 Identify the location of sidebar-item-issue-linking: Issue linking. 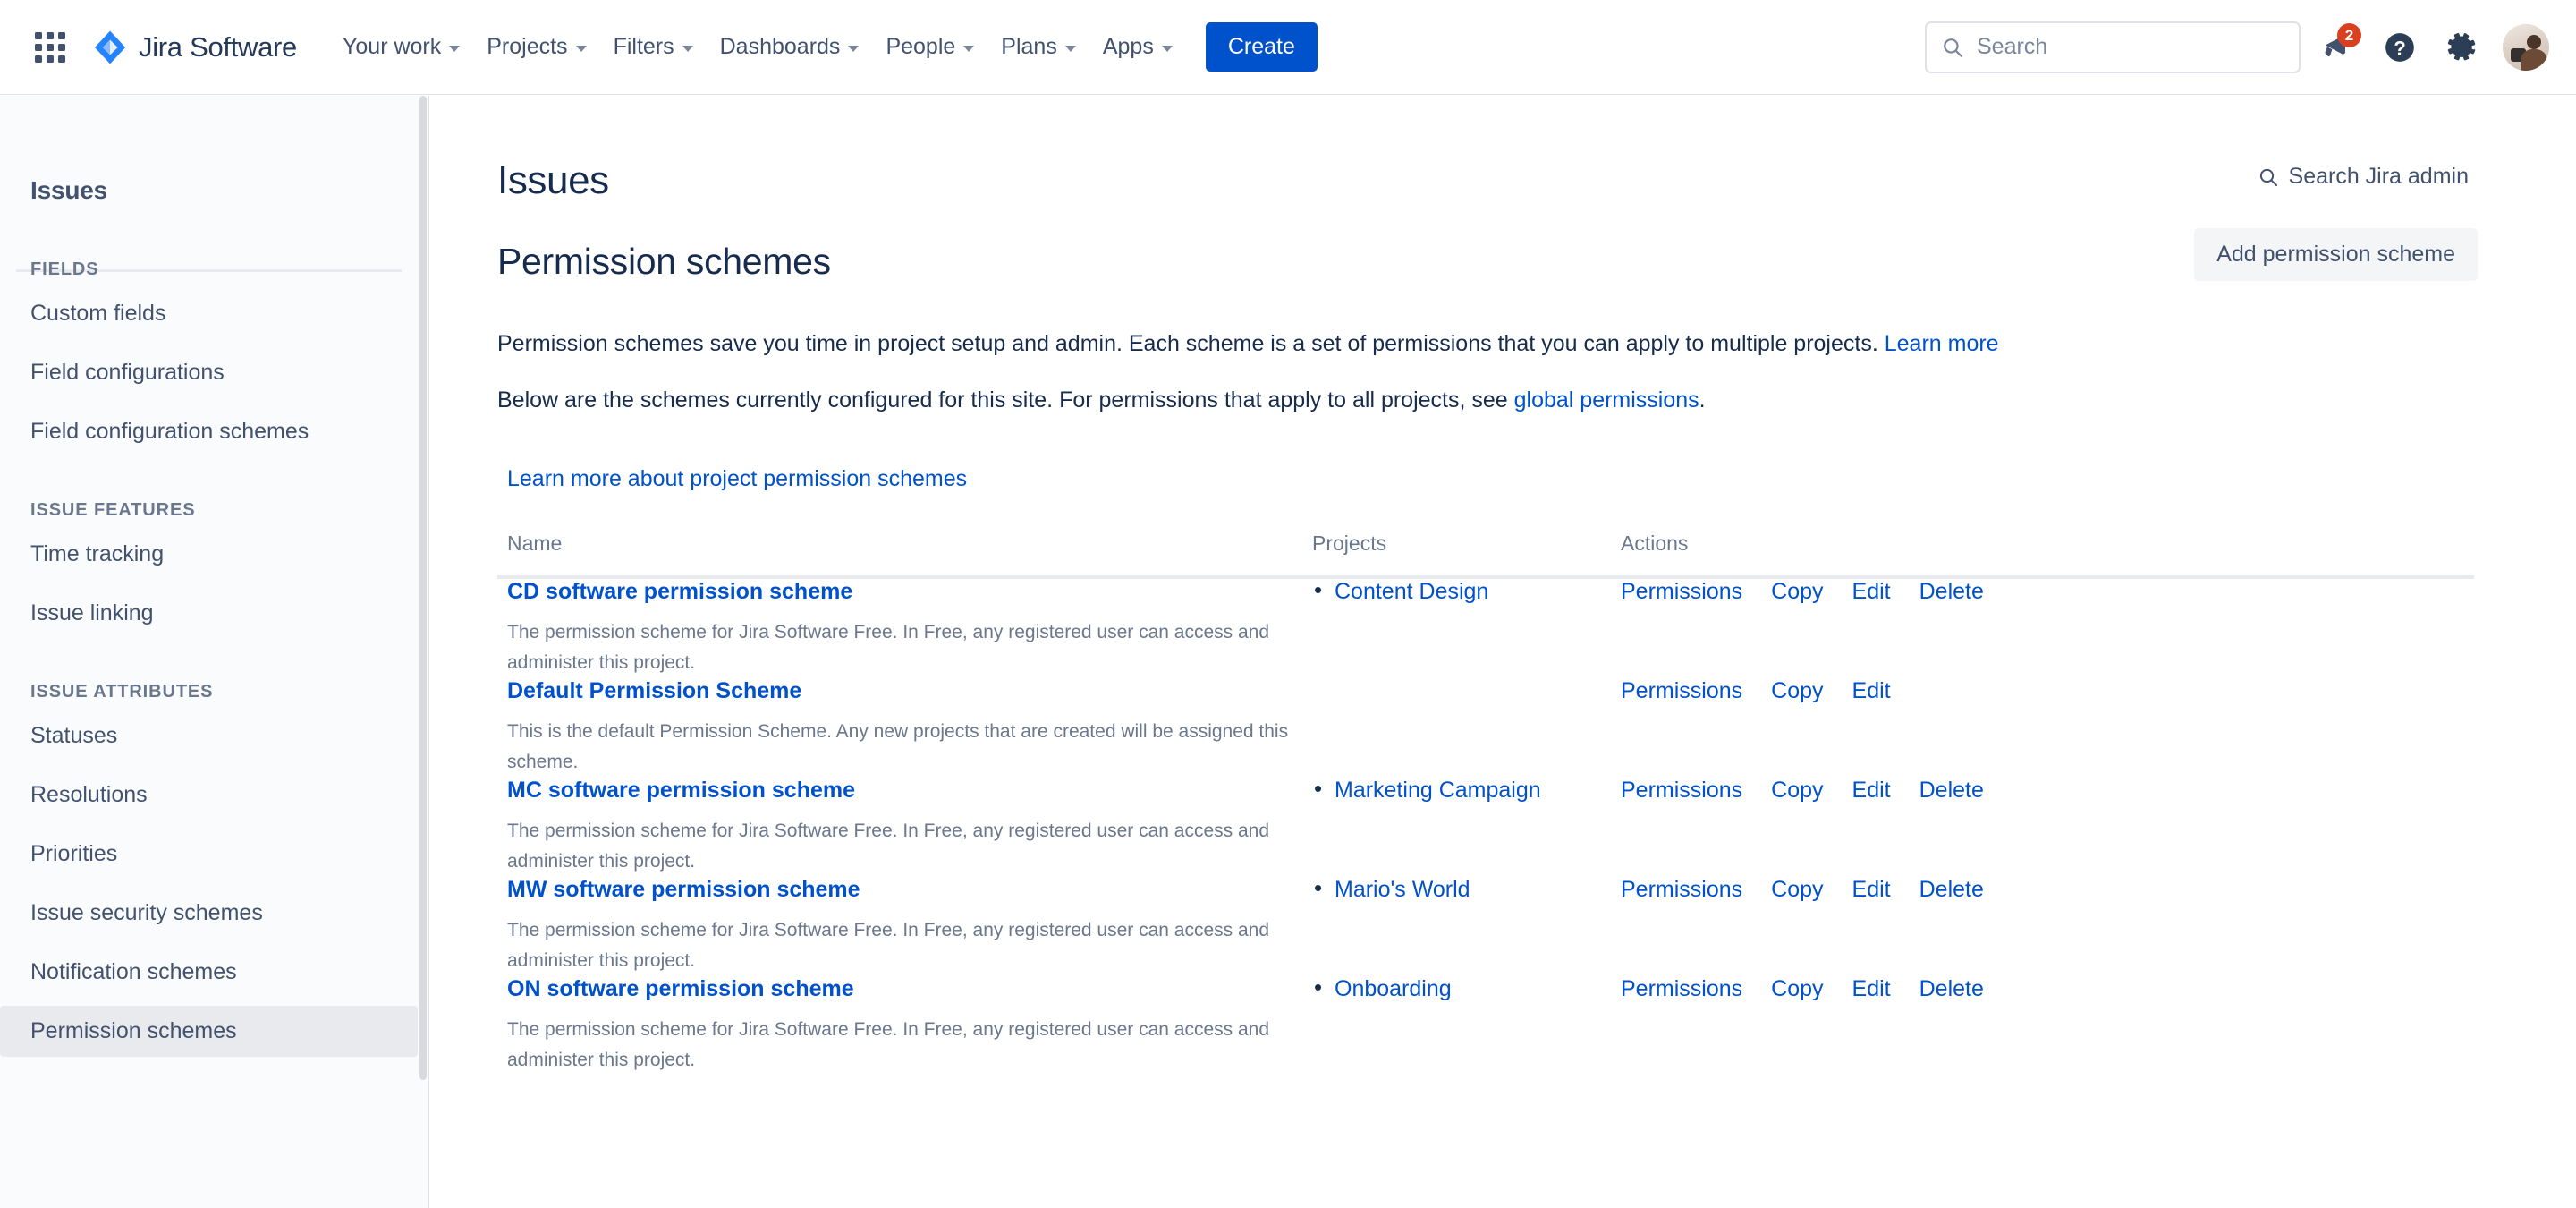
(209, 613).